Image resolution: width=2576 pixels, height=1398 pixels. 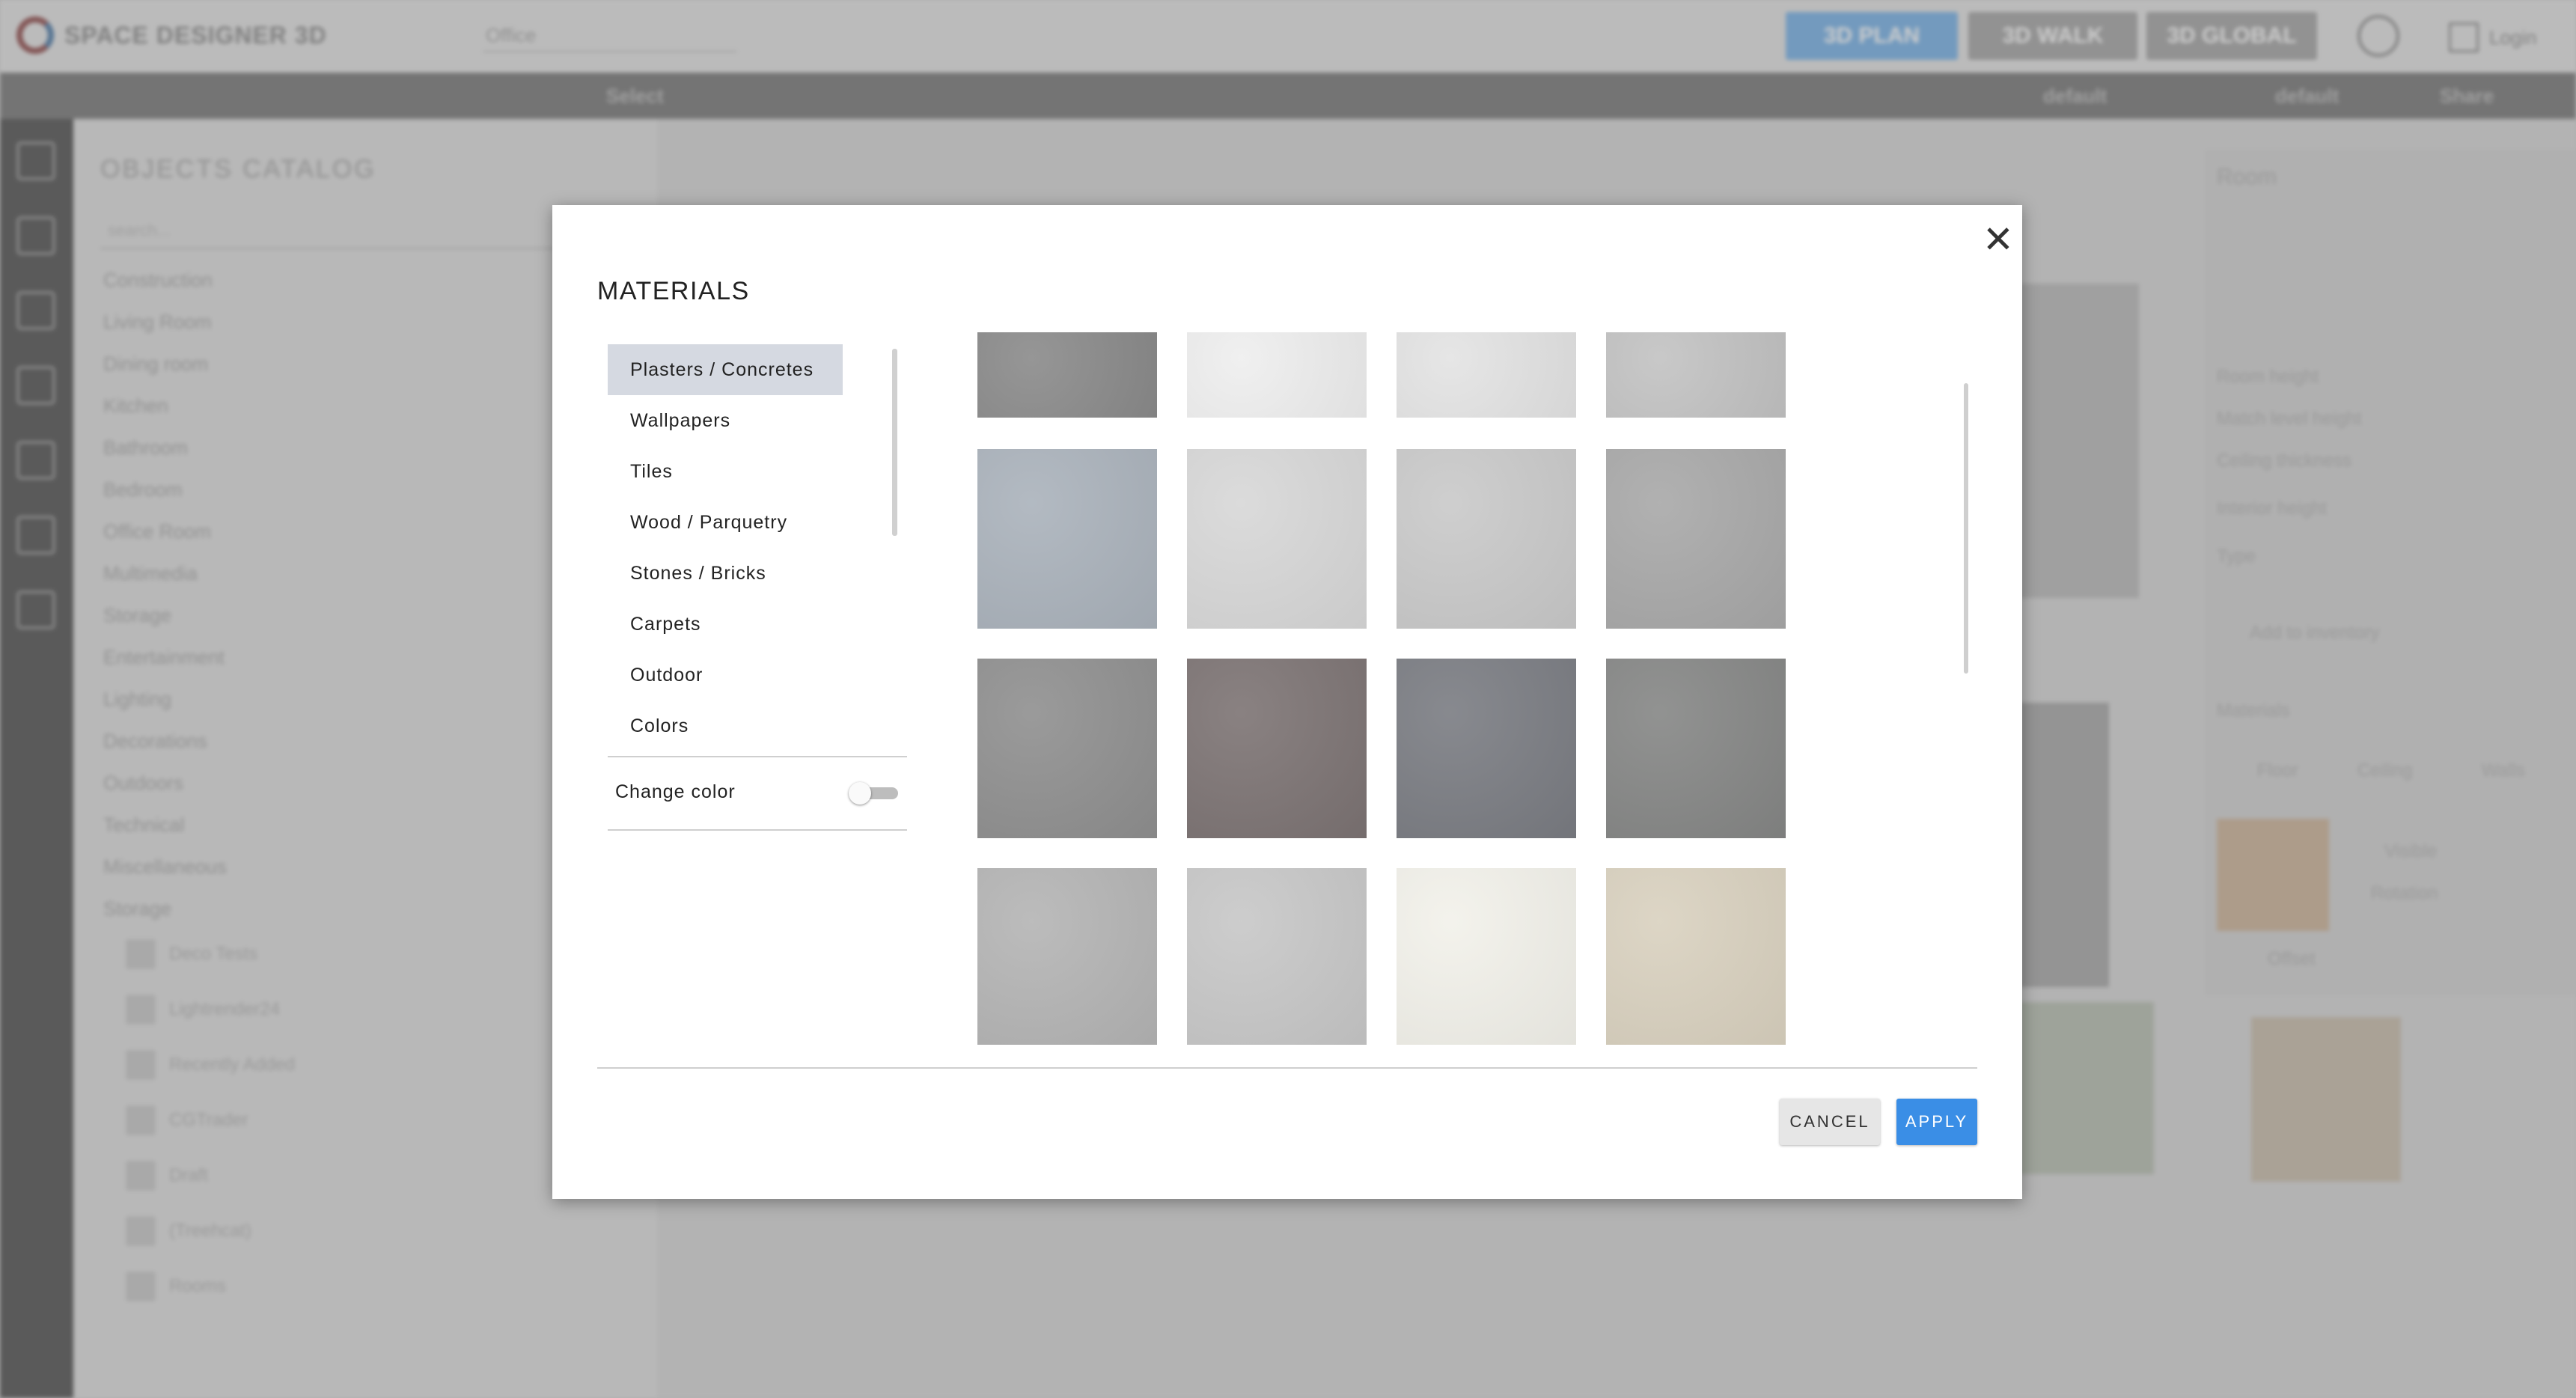 What do you see at coordinates (1966, 528) in the screenshot?
I see `swatch-grid-scrollbar` at bounding box center [1966, 528].